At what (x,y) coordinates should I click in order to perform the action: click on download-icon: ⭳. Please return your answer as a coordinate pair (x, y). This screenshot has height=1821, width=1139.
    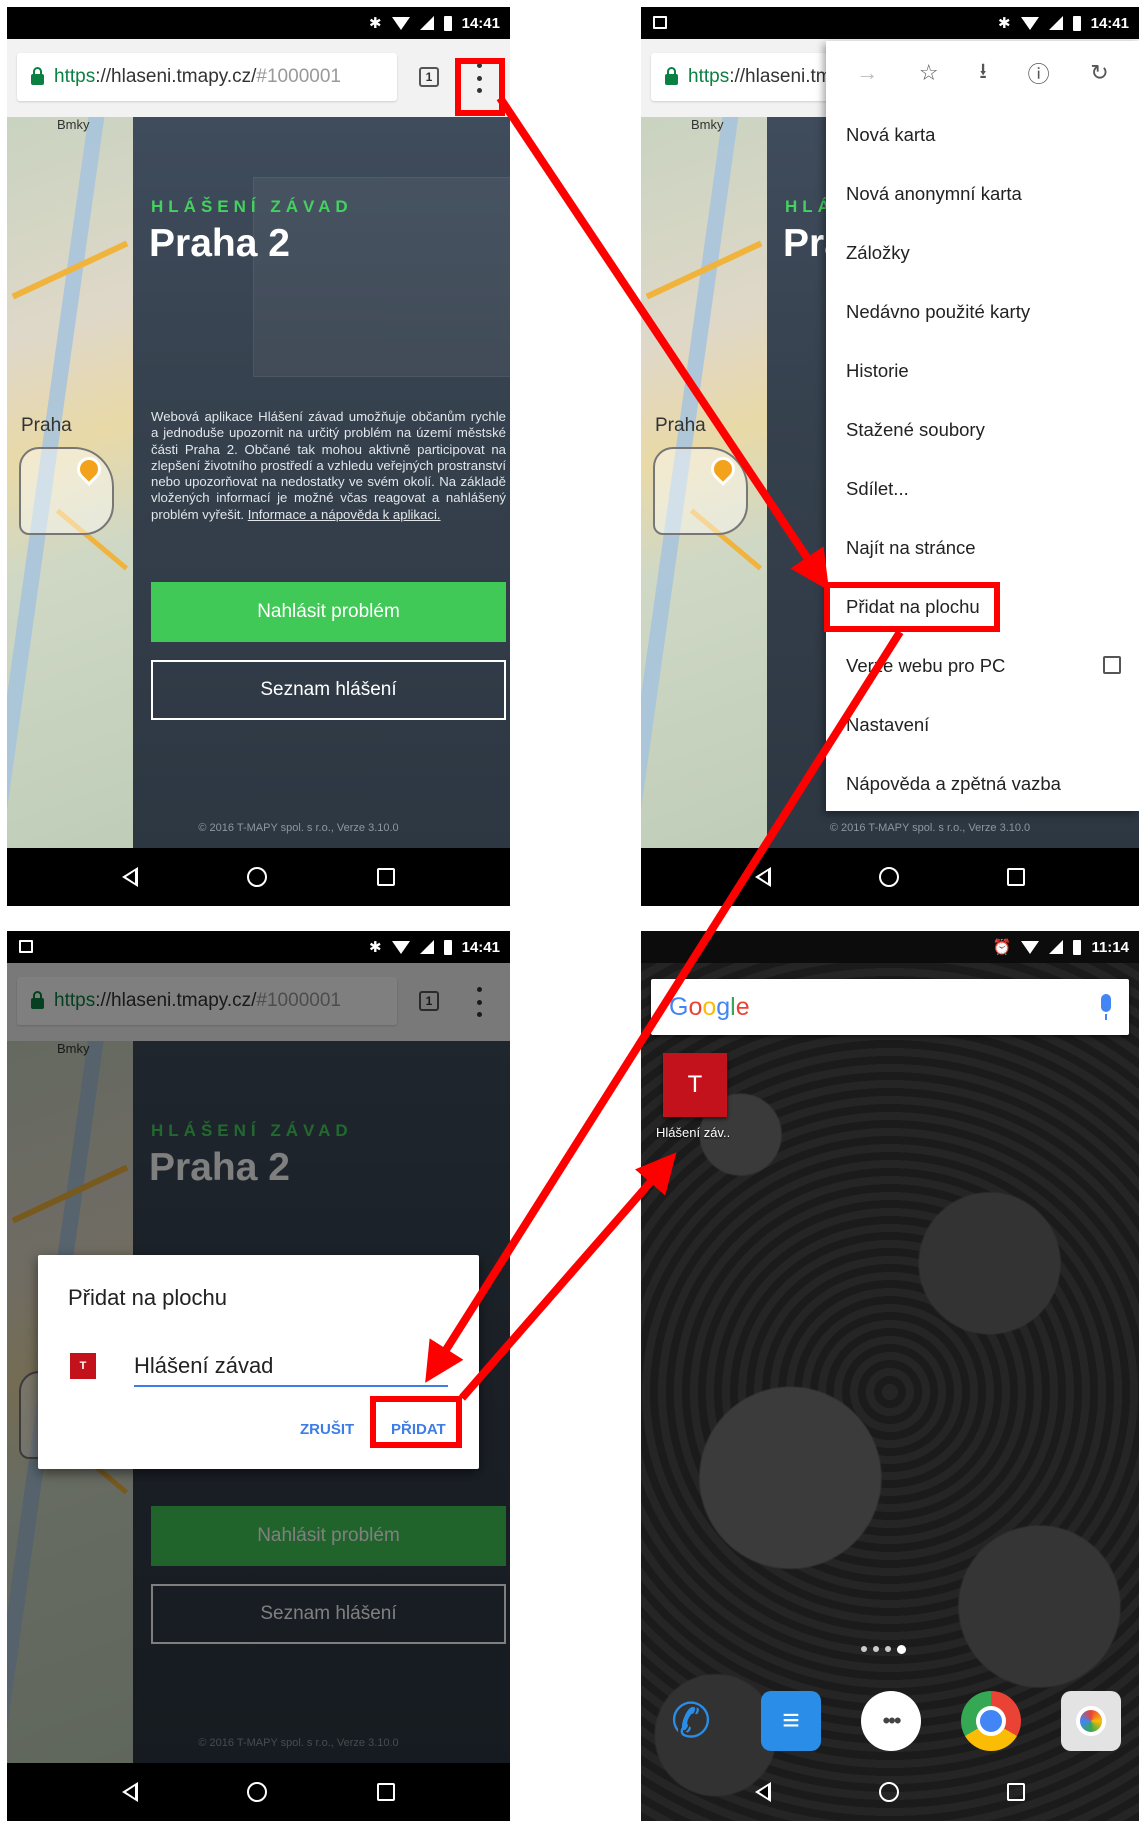
    Looking at the image, I should click on (983, 73).